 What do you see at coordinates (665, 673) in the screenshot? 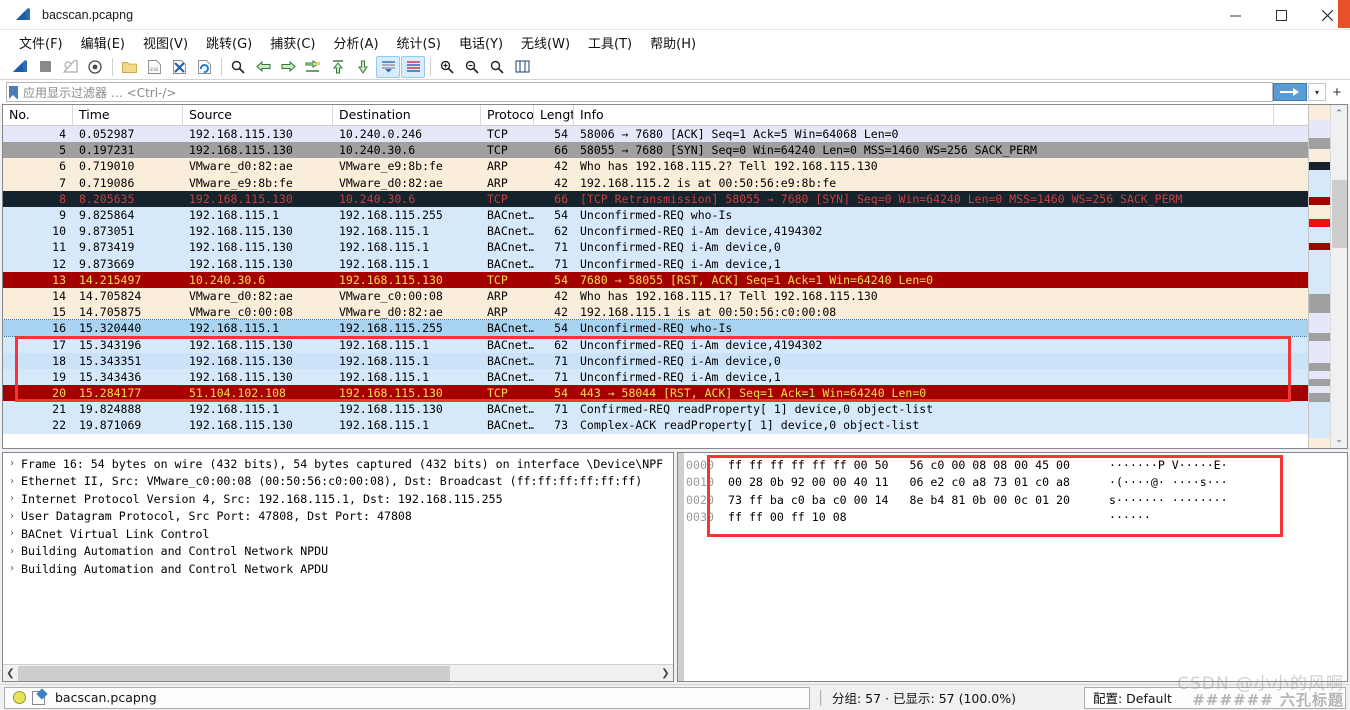
I see `hscroll-right-arrow: ❯` at bounding box center [665, 673].